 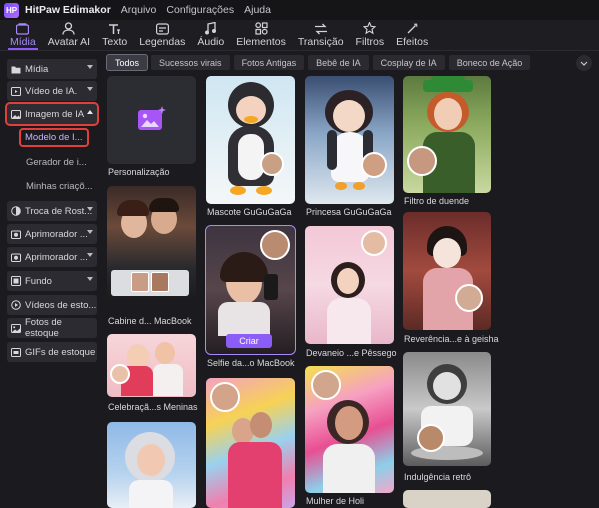 I want to click on card-label: Celebraçã...s Meninas, so click(x=153, y=407).